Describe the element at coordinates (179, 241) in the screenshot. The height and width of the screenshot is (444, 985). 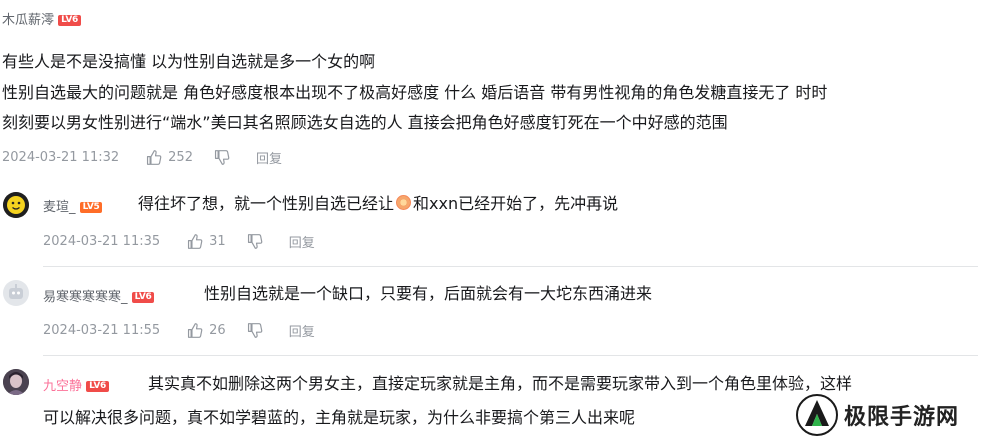
I see `reply-meta: 2024-03-21 11:35 31 回复` at that location.